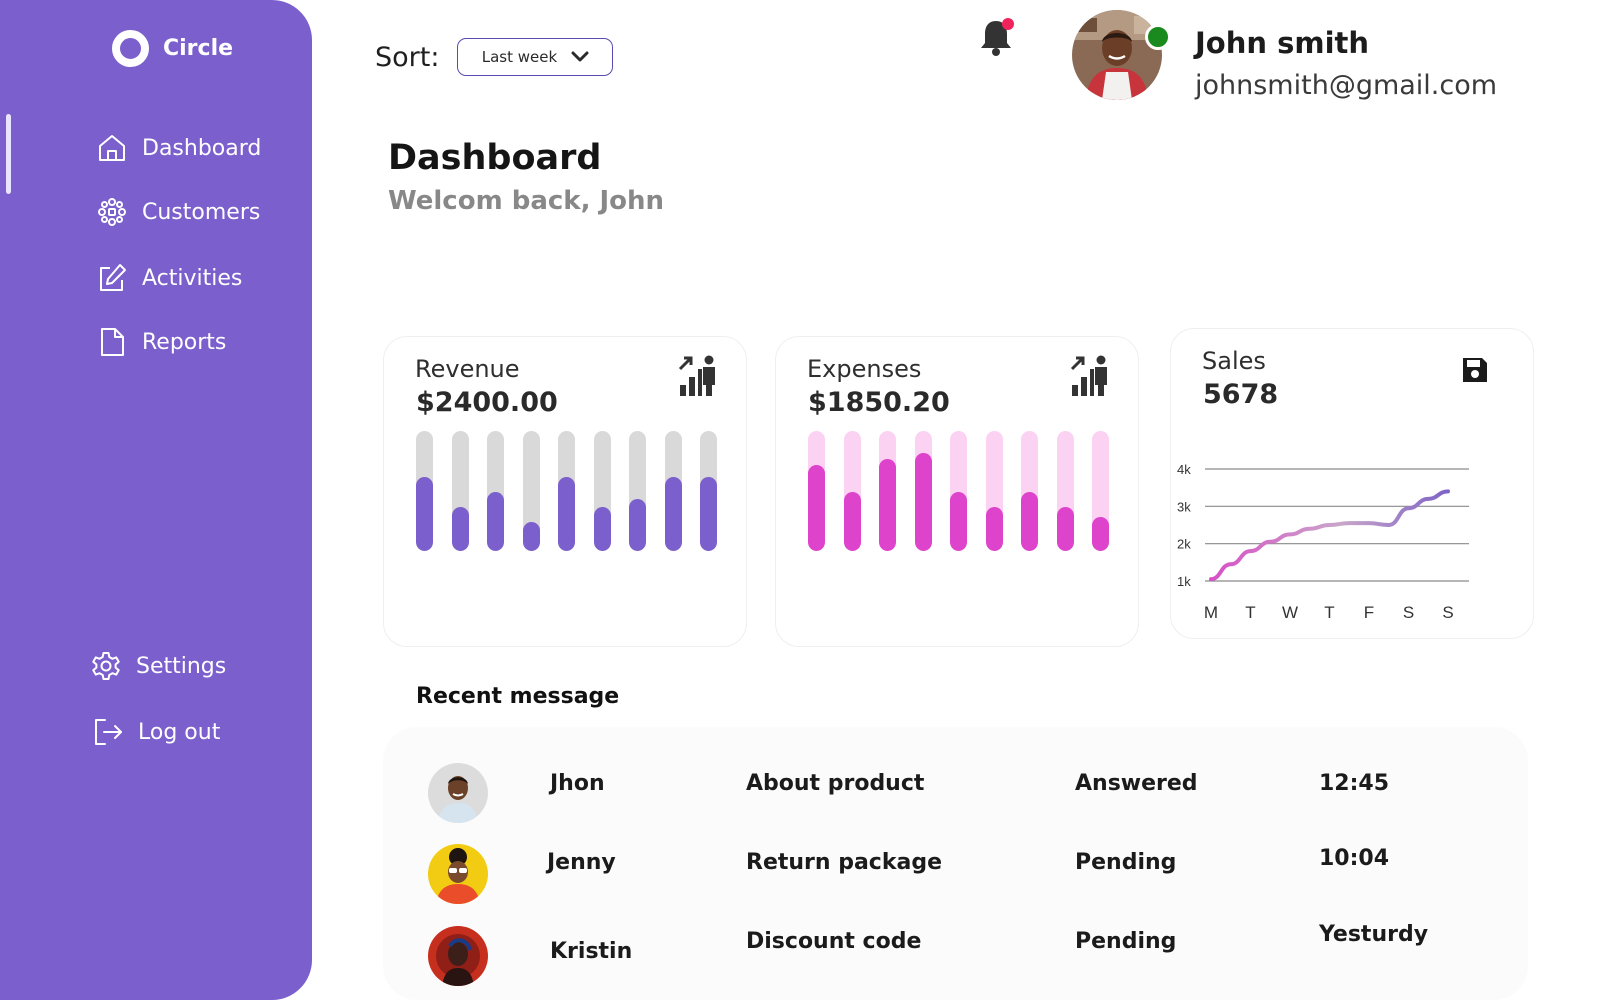  Describe the element at coordinates (1008, 24) in the screenshot. I see `notification-dot` at that location.